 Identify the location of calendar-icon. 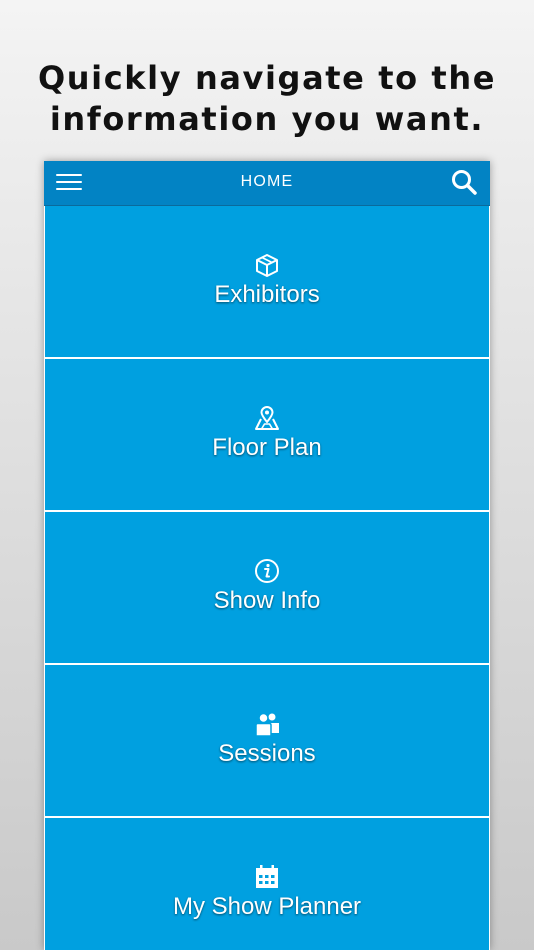
(267, 877).